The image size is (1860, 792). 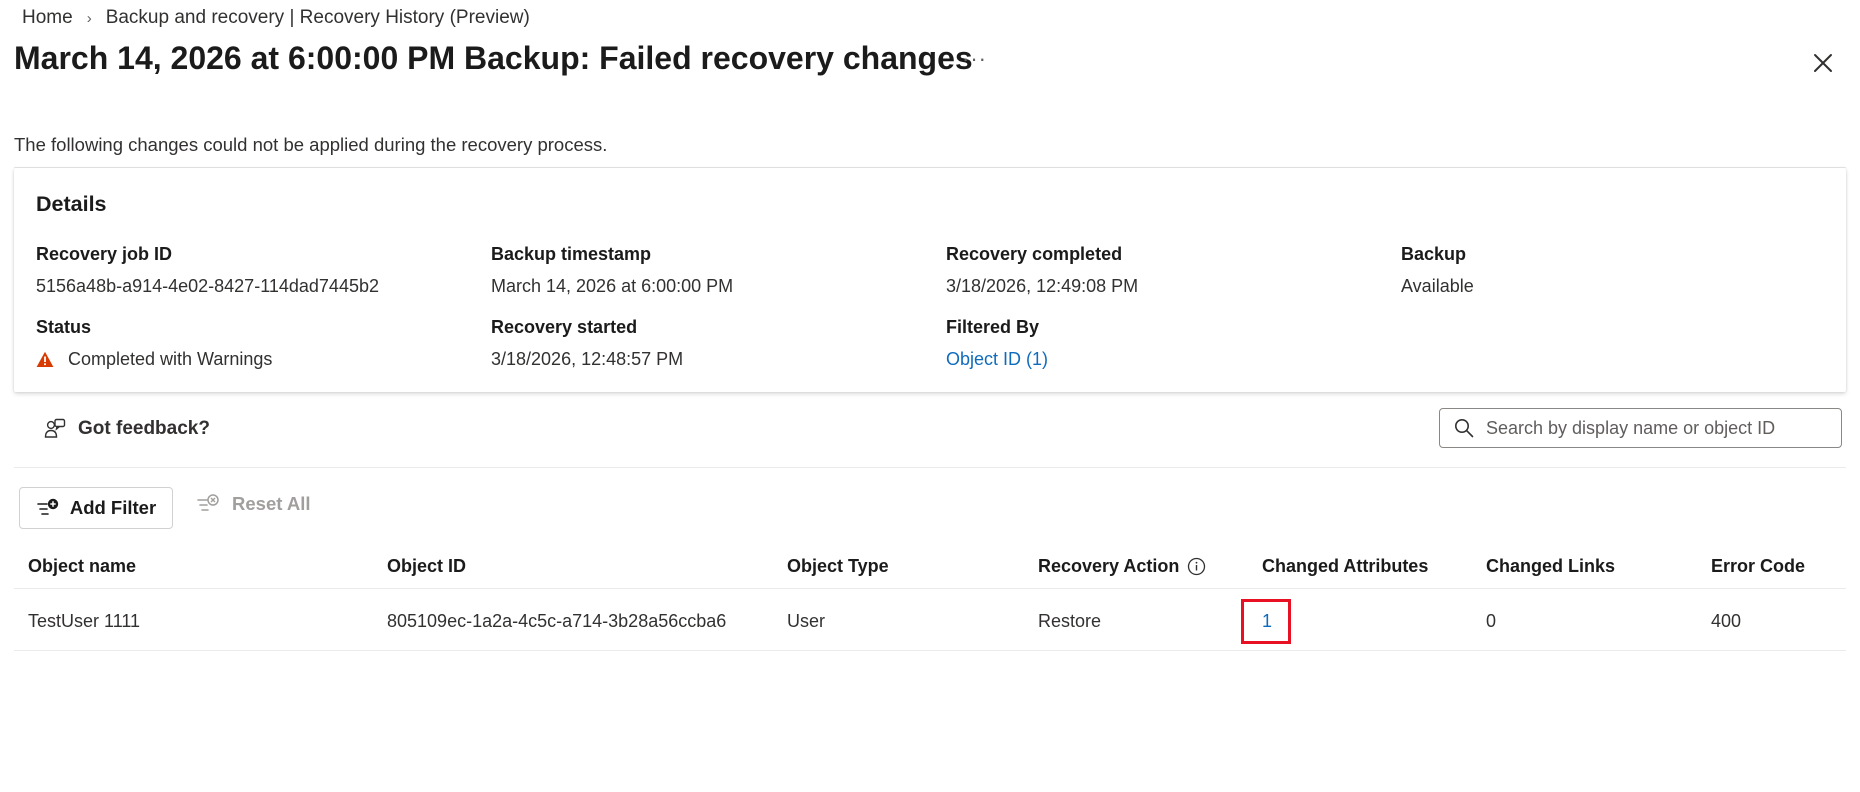 I want to click on column-header-recovery-action: Recovery Action, so click(x=1122, y=566).